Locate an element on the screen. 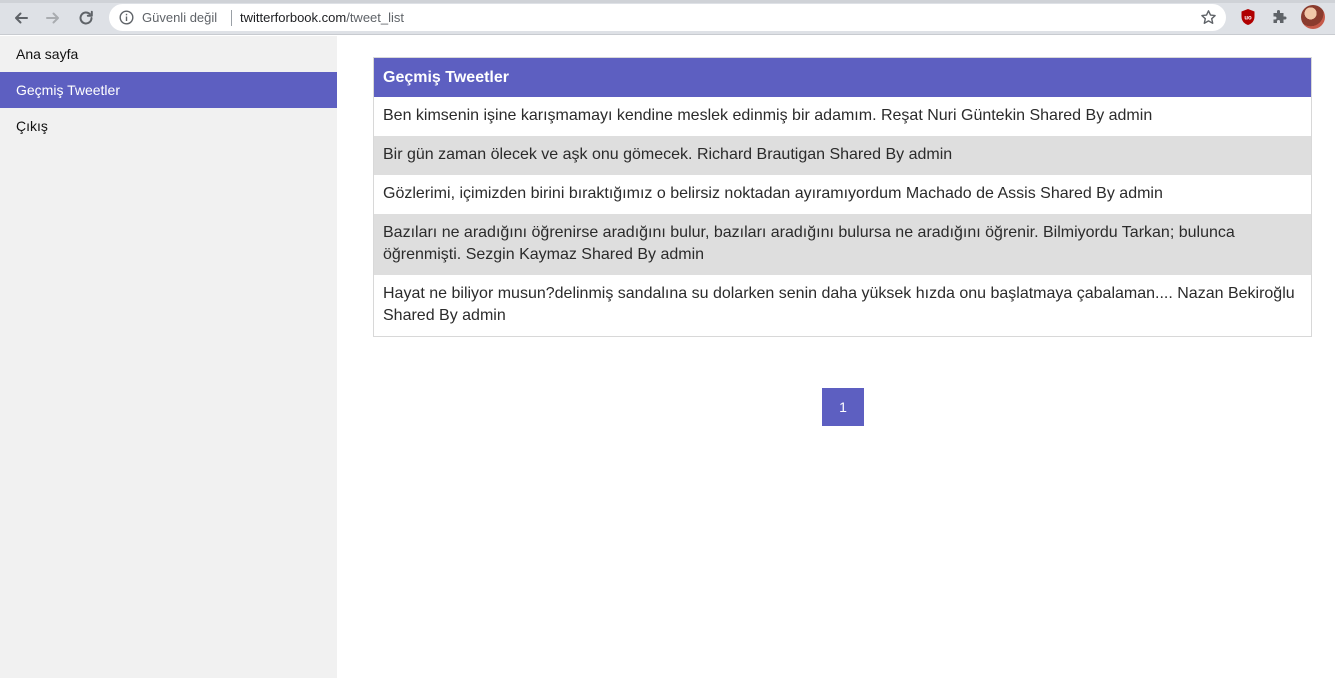 The width and height of the screenshot is (1335, 678). reload-icon is located at coordinates (86, 18).